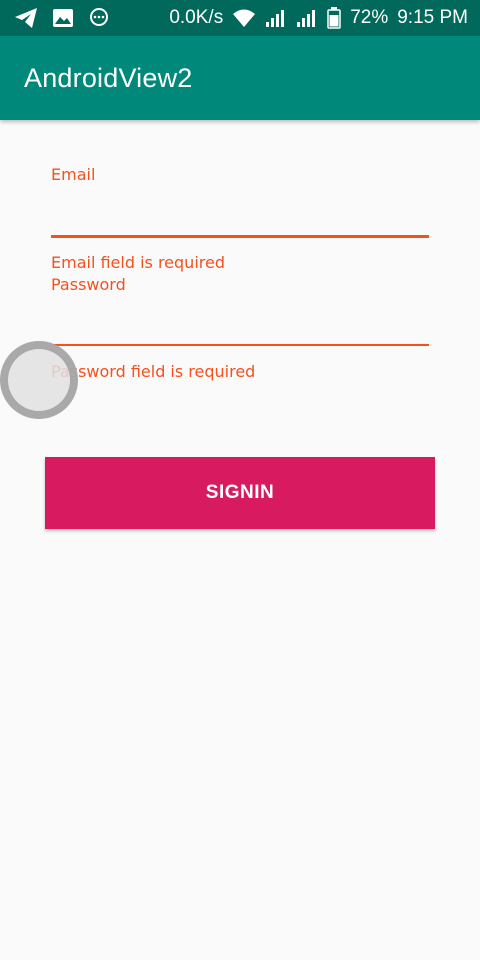 This screenshot has width=480, height=960. What do you see at coordinates (334, 18) in the screenshot?
I see `battery-icon` at bounding box center [334, 18].